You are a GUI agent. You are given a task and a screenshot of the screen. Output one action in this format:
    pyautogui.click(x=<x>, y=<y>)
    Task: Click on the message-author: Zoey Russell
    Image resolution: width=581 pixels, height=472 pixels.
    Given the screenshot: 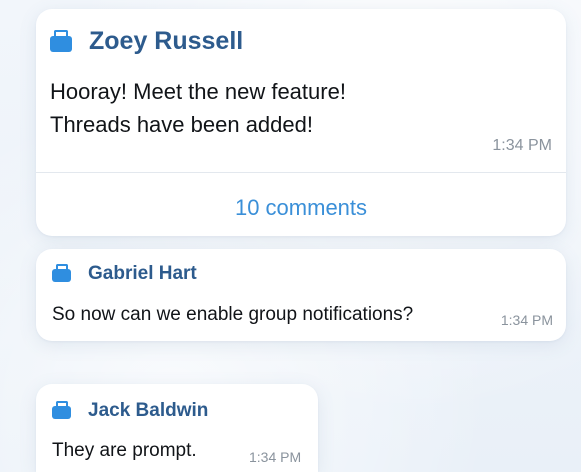 What is the action you would take?
    pyautogui.click(x=146, y=41)
    